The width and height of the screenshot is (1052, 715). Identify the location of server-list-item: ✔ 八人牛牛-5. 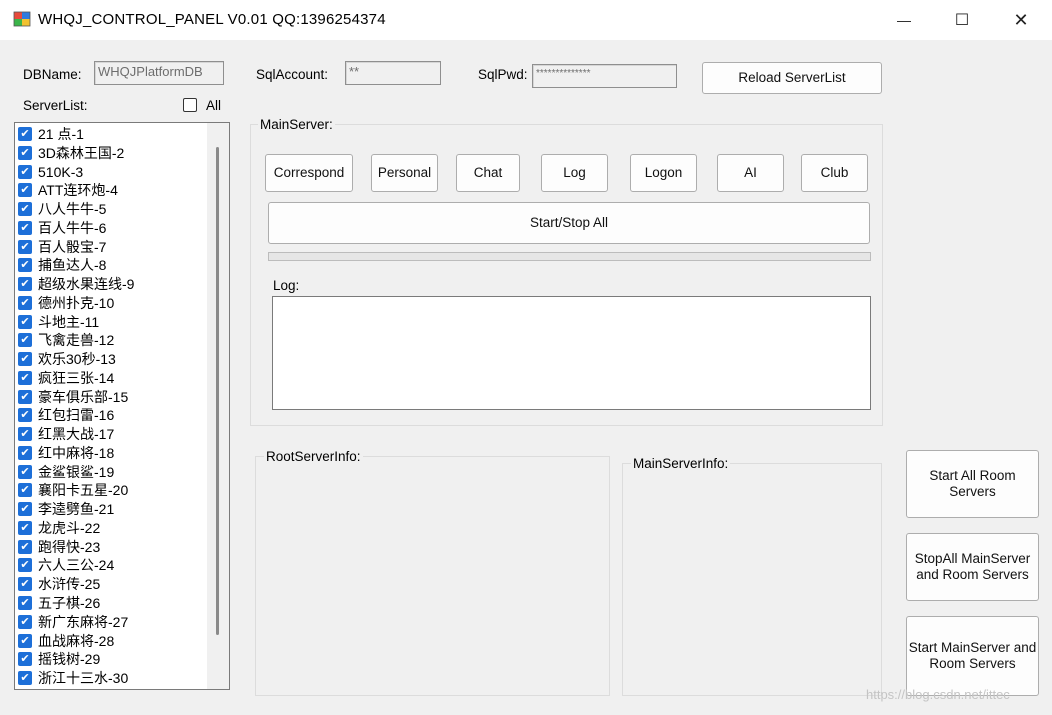
(62, 209).